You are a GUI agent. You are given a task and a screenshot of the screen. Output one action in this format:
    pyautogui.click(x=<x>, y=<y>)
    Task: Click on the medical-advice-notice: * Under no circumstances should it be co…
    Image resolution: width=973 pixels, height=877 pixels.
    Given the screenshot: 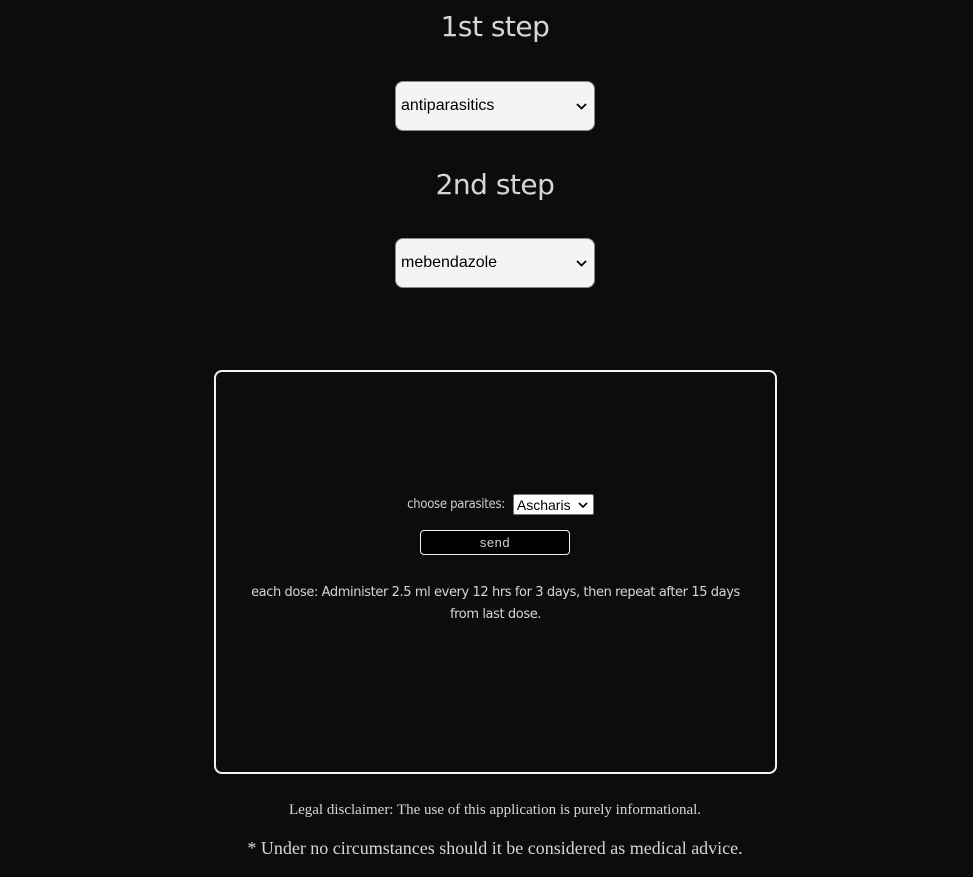 What is the action you would take?
    pyautogui.click(x=495, y=848)
    